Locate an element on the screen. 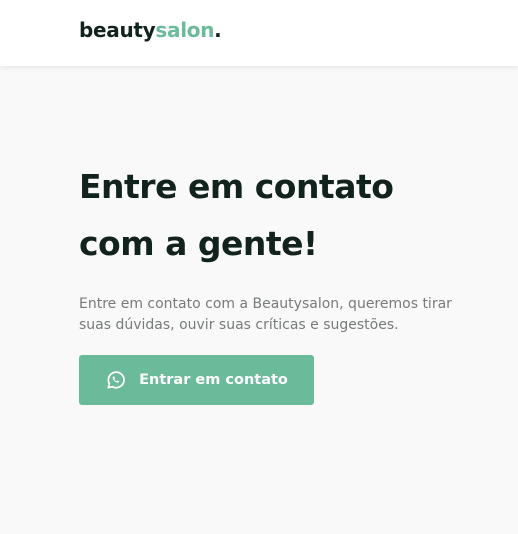 This screenshot has height=534, width=518. logo-text-salon: salon is located at coordinates (185, 30).